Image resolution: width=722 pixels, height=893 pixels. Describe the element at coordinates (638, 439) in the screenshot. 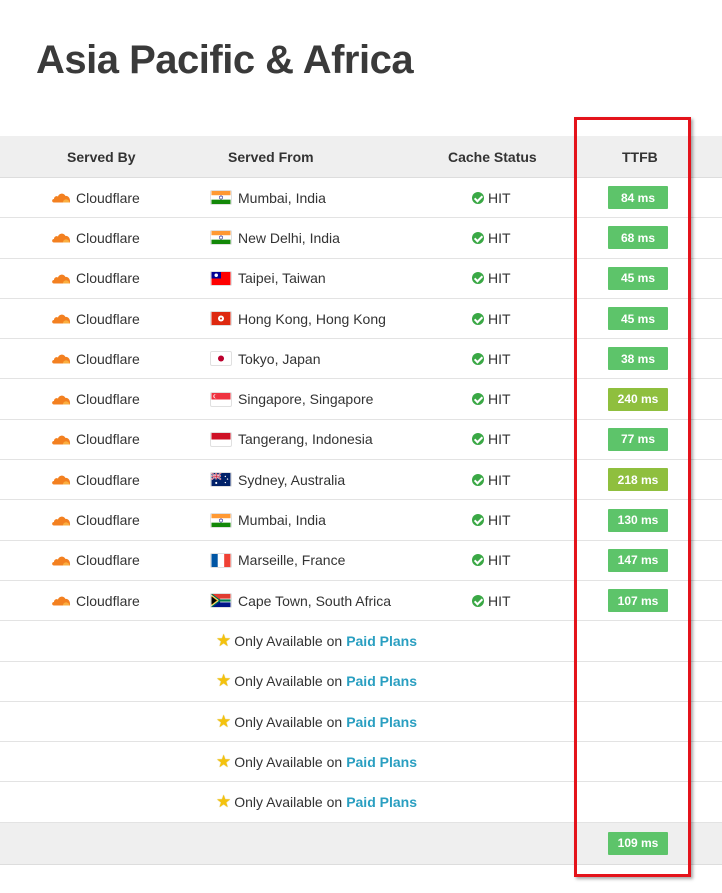

I see `ttfb-cell: 77 ms` at that location.